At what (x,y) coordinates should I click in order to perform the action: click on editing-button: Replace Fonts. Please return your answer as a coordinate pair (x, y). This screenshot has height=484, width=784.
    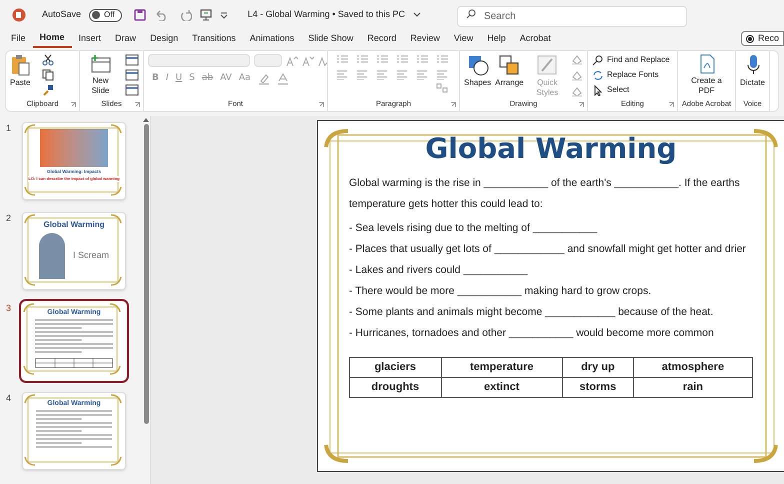
    Looking at the image, I should click on (631, 75).